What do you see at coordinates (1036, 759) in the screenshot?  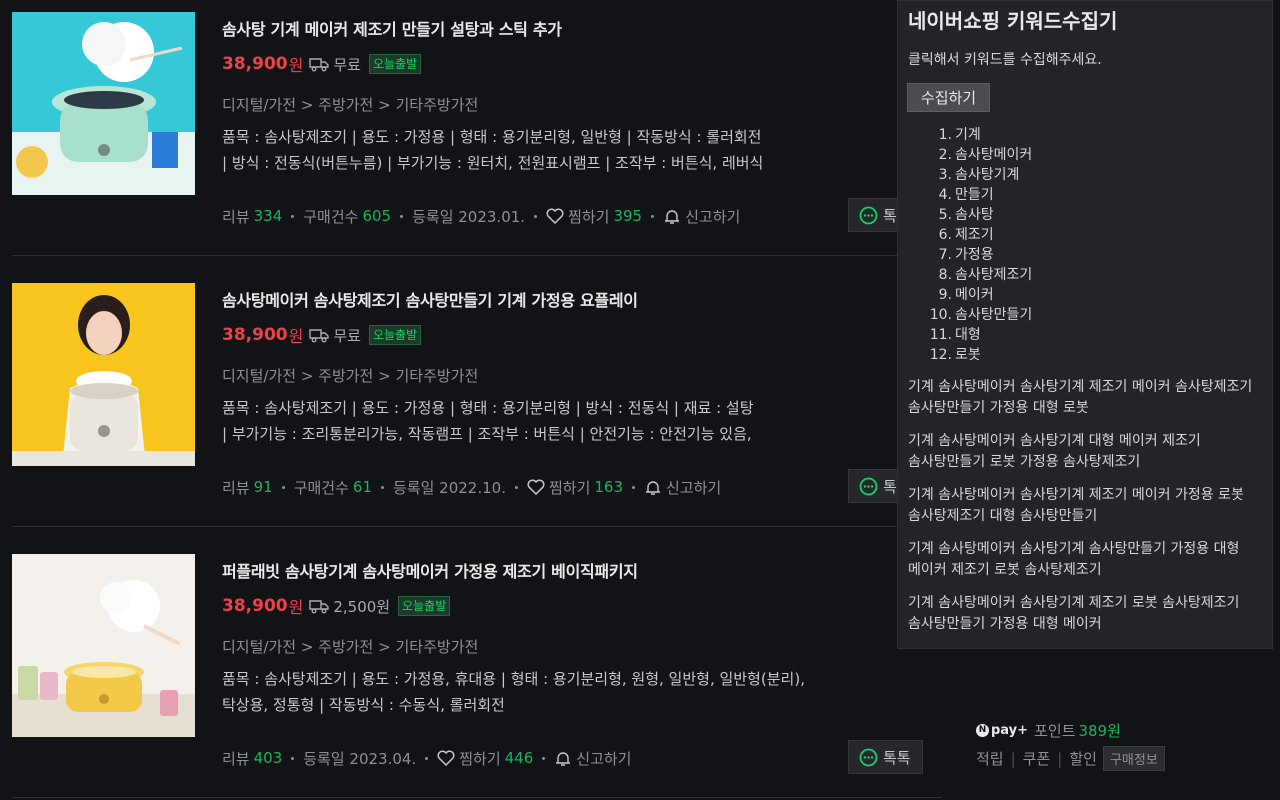 I see `benefit-coupon: 쿠폰` at bounding box center [1036, 759].